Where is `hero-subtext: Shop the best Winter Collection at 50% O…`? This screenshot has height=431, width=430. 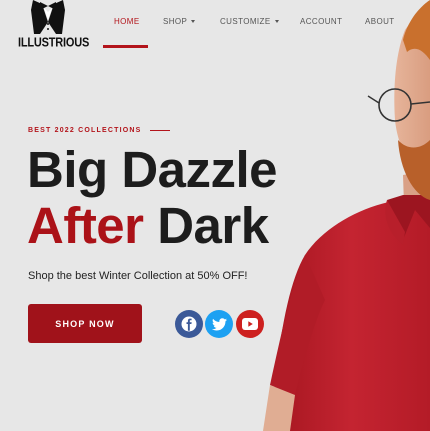
hero-subtext: Shop the best Winter Collection at 50% O… is located at coordinates (138, 276).